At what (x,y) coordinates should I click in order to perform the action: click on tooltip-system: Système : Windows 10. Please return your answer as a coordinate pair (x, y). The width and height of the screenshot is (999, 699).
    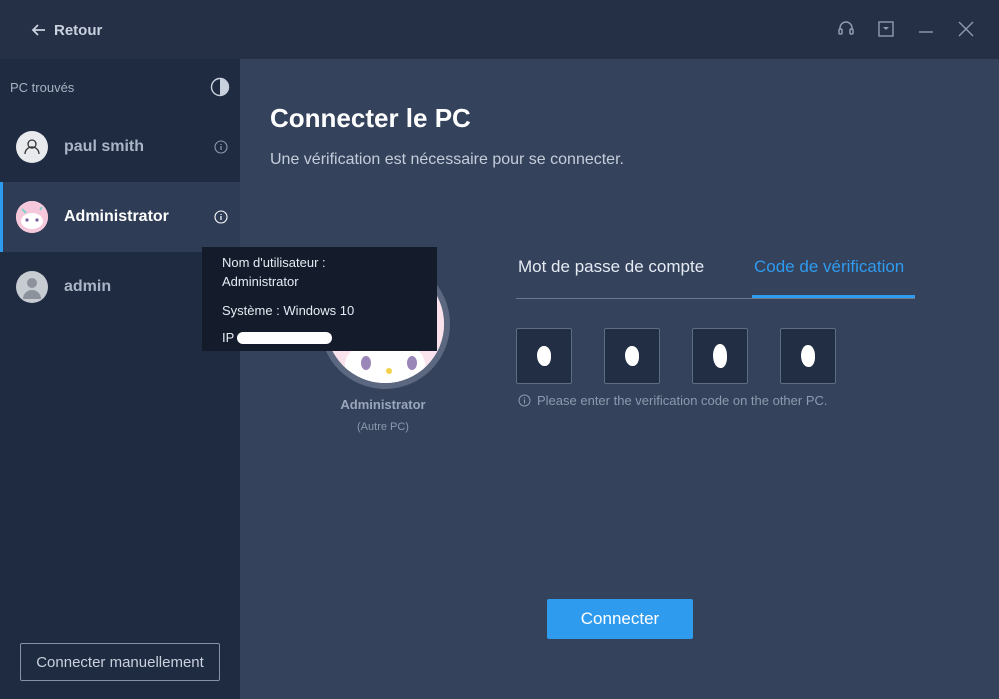
    Looking at the image, I should click on (288, 310).